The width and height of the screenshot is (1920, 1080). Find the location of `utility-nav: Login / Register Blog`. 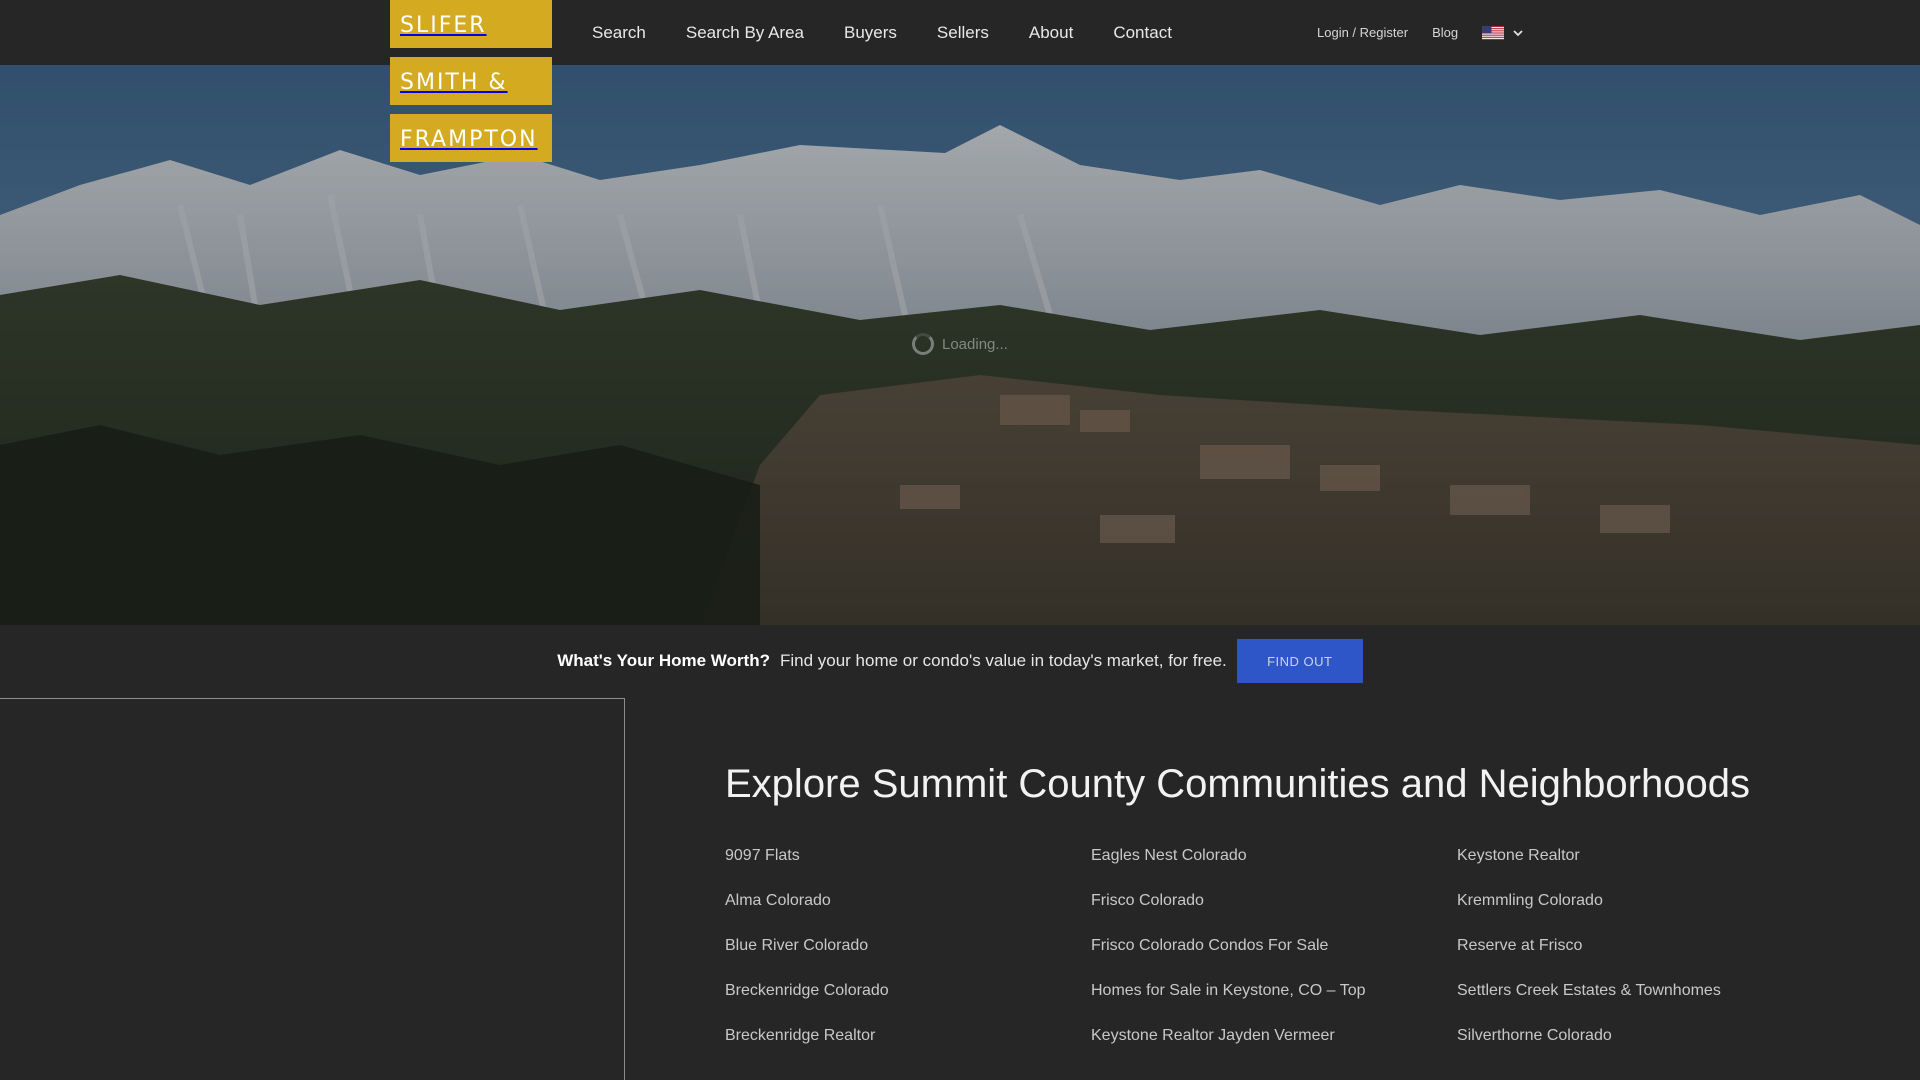

utility-nav: Login / Register Blog is located at coordinates (1420, 32).